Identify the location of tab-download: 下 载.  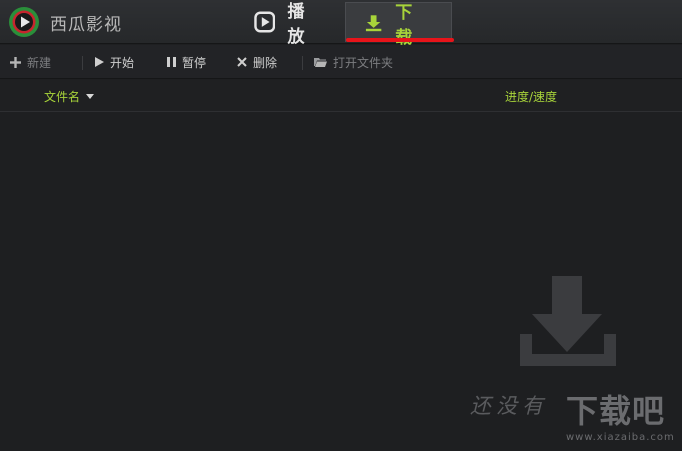
(398, 25).